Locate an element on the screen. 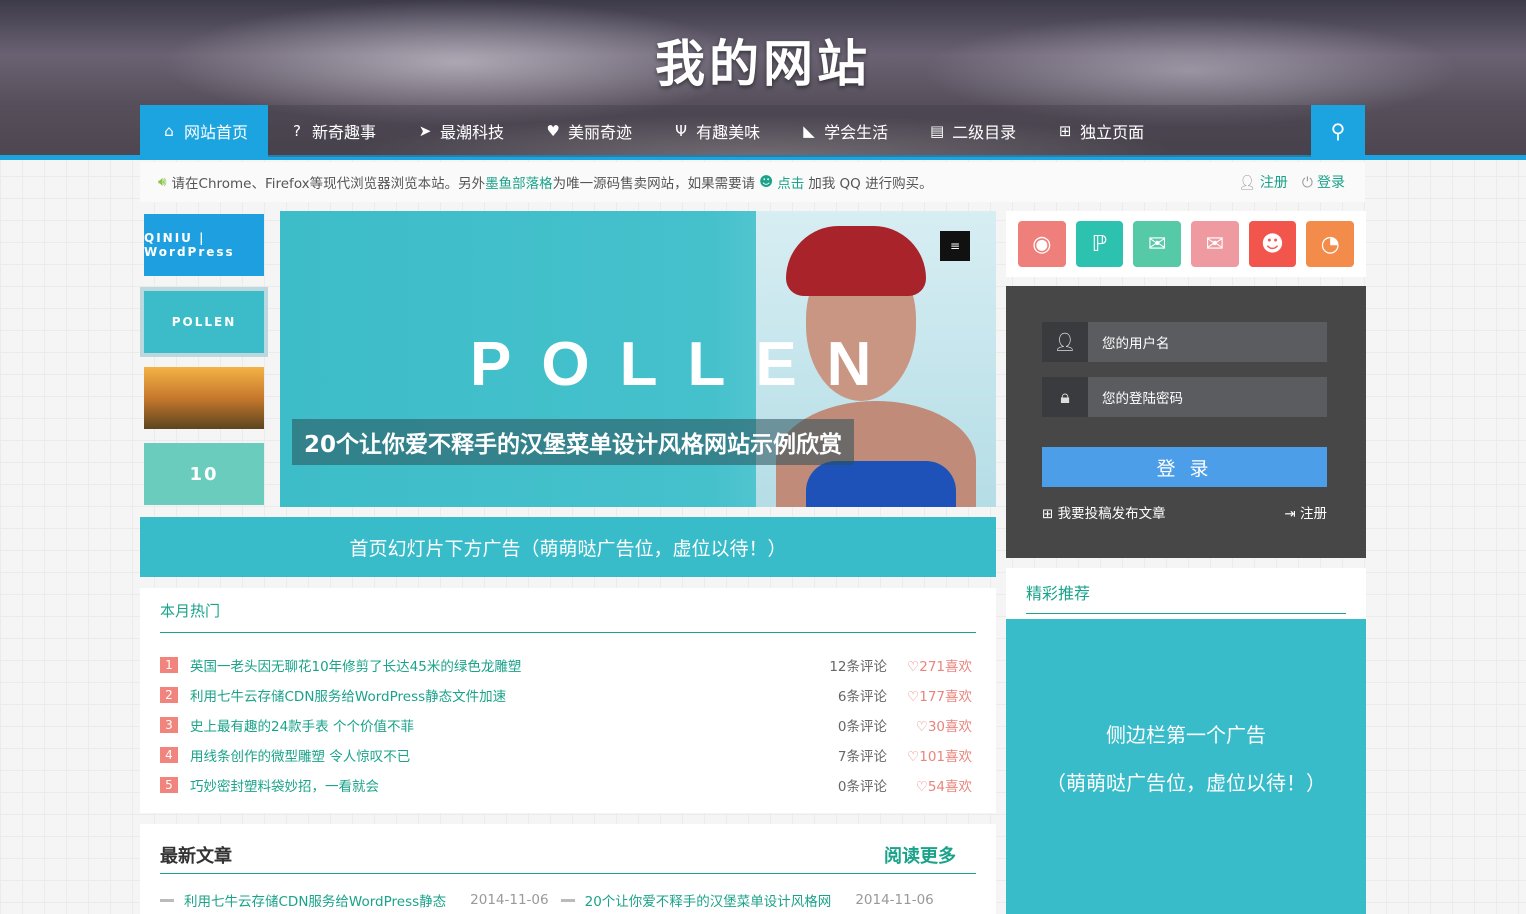 The width and height of the screenshot is (1526, 914). hot-title: 用线条创作的微型雕塑 令人惊叹不已 is located at coordinates (493, 755).